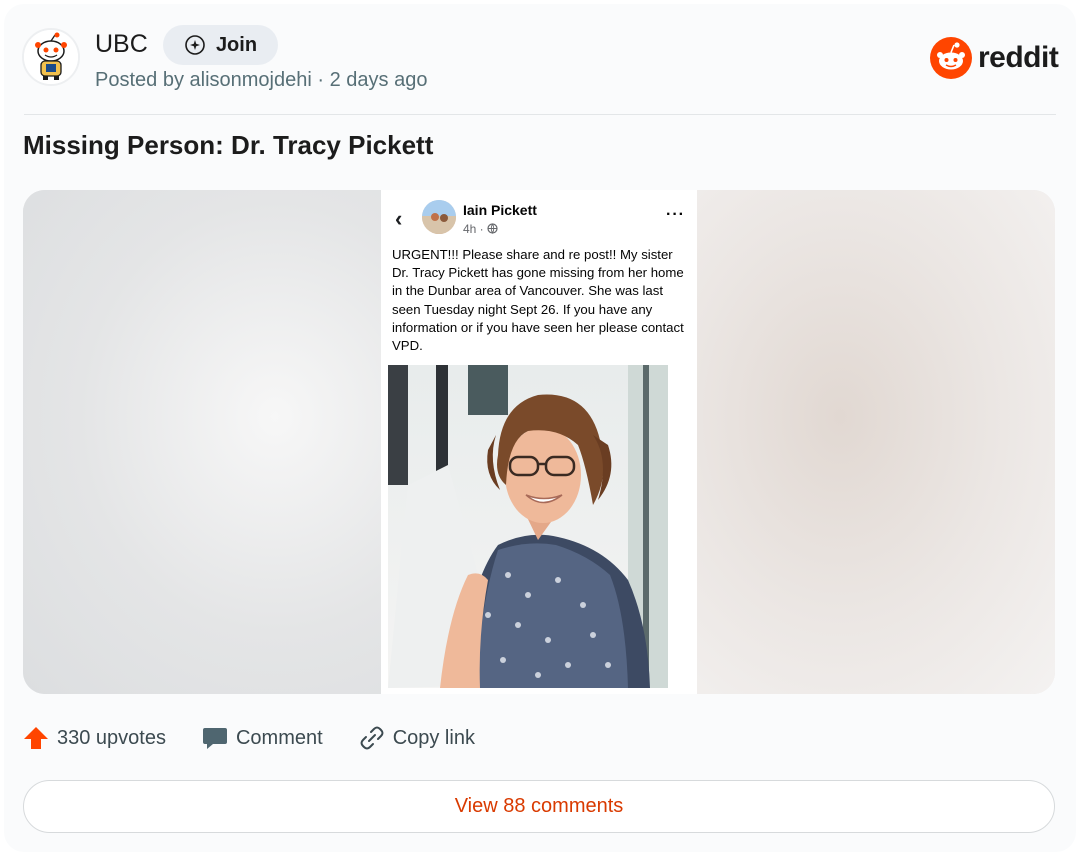 The width and height of the screenshot is (1080, 856). I want to click on embedded-post-time: 4h ·, so click(480, 229).